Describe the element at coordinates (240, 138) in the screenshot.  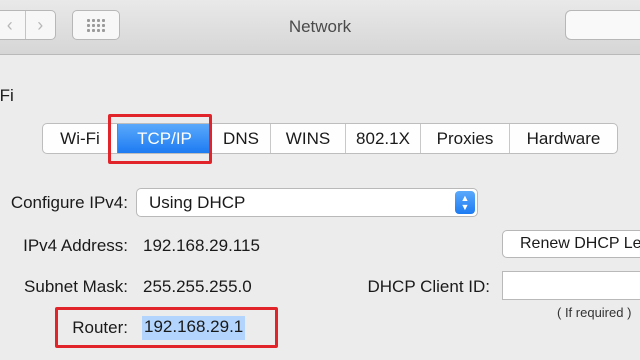
I see `tab-dns: DNS` at that location.